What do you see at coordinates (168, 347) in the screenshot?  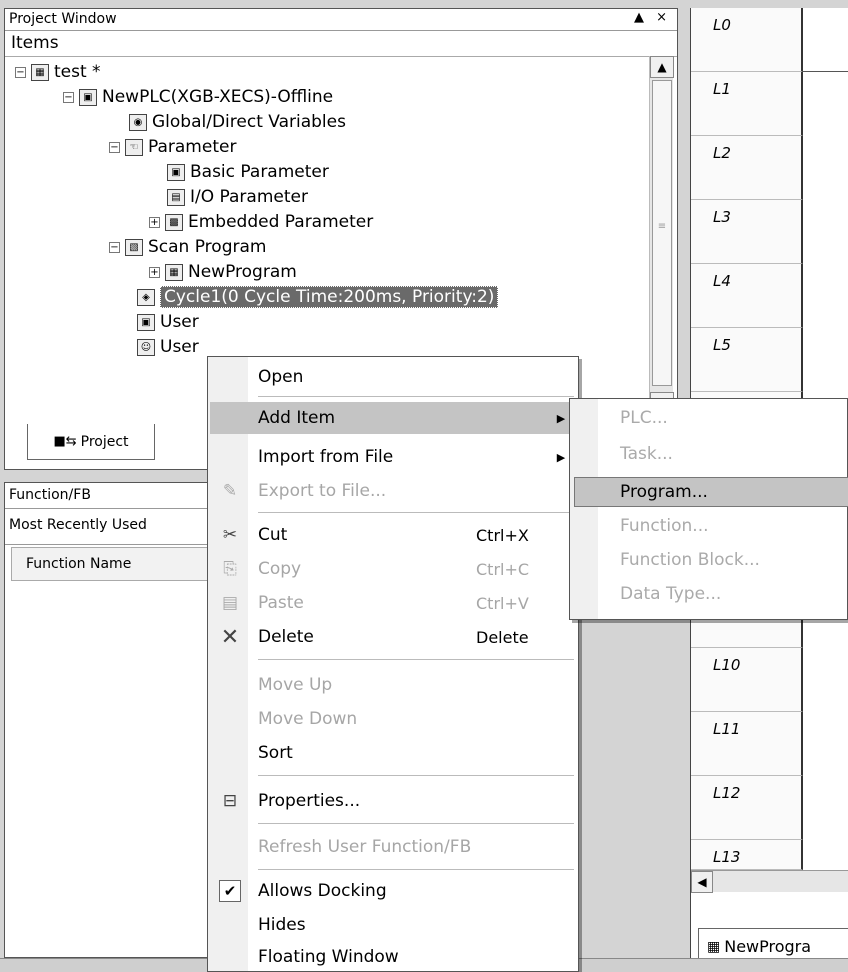 I see `tree-item-user-fb: ☺ User` at bounding box center [168, 347].